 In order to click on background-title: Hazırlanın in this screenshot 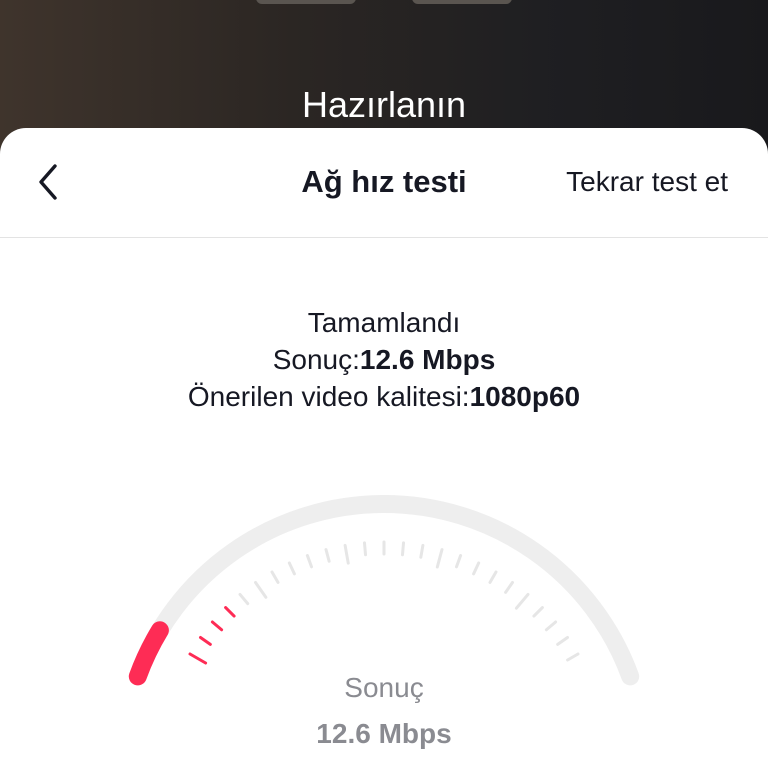, I will do `click(384, 104)`.